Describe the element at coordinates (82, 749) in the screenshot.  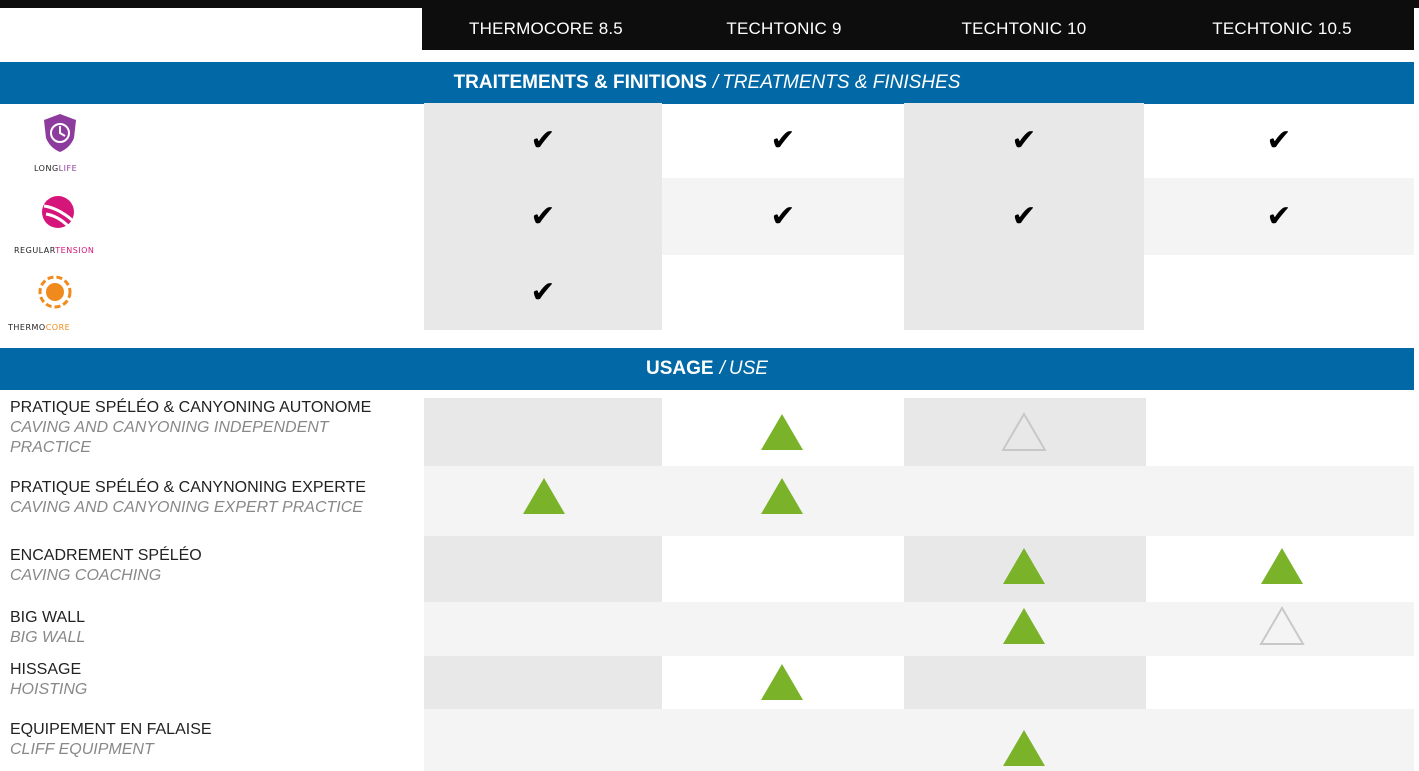
I see `usage-label-en: CLIFF EQUIPMENT` at that location.